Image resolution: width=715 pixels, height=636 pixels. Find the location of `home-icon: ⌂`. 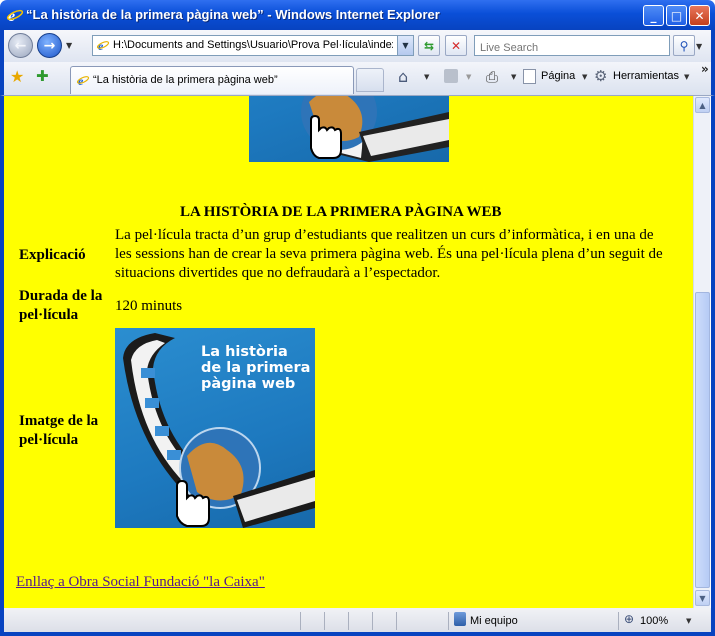

home-icon: ⌂ is located at coordinates (403, 76).